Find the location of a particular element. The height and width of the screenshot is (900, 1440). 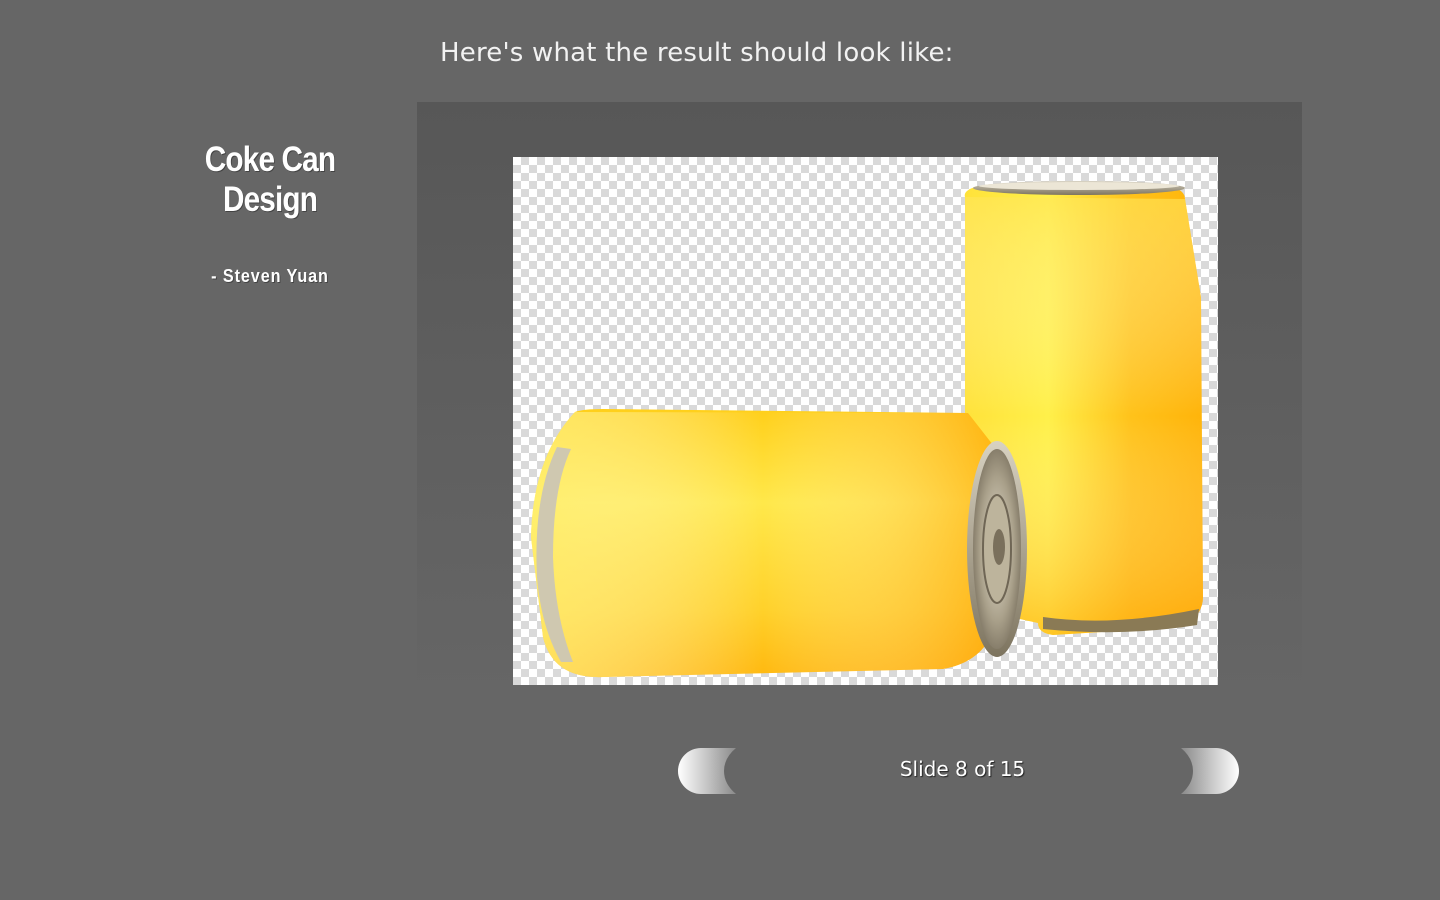

presentation-author: - Steven Yuan is located at coordinates (270, 276).